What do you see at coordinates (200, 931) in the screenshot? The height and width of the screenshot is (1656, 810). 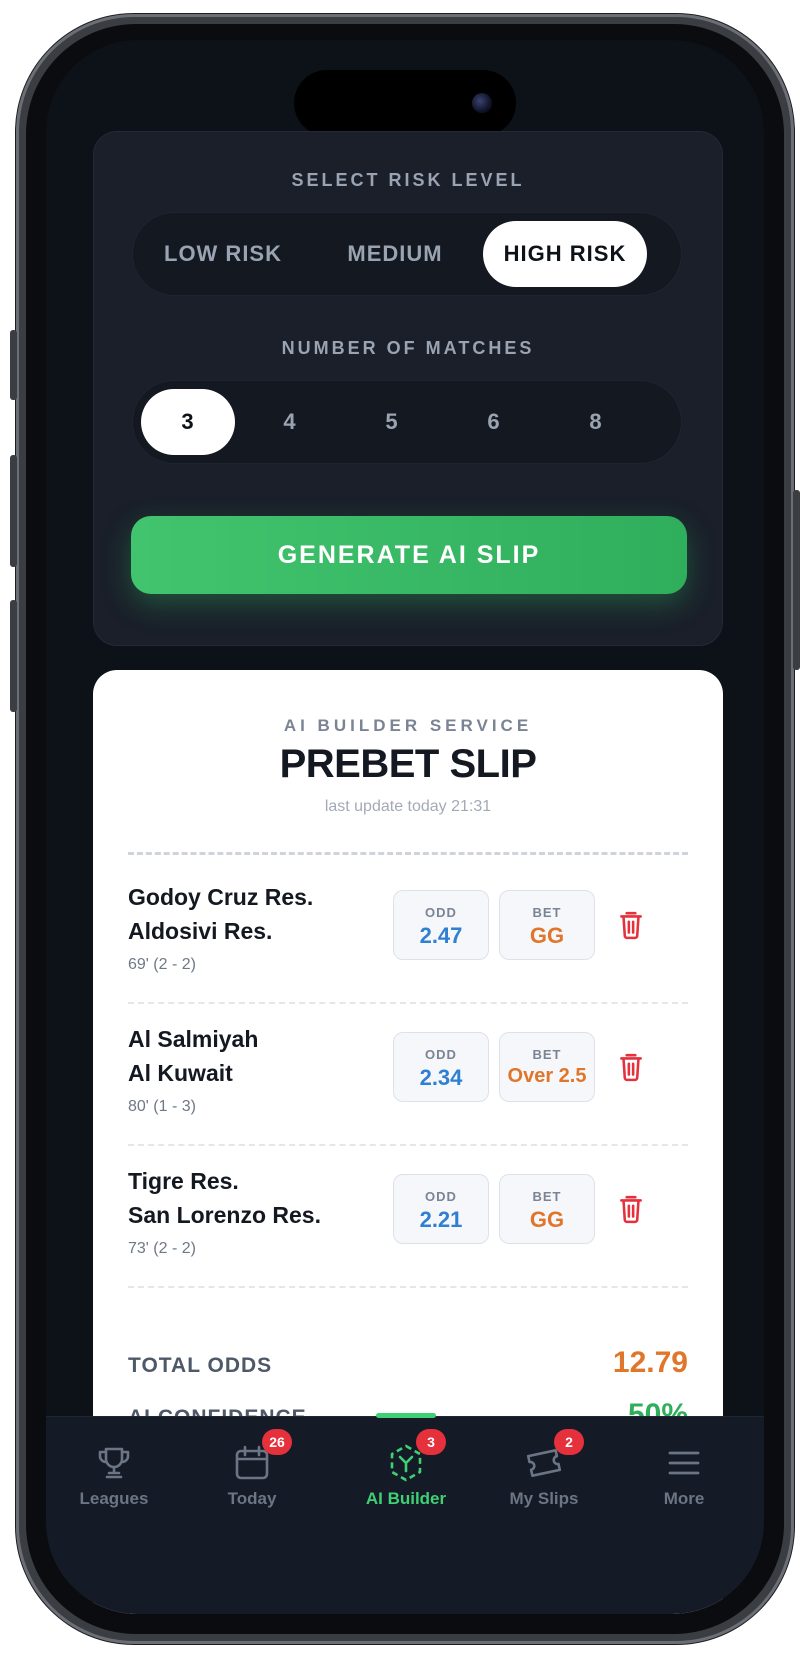 I see `away-team: Aldosivi Res.` at bounding box center [200, 931].